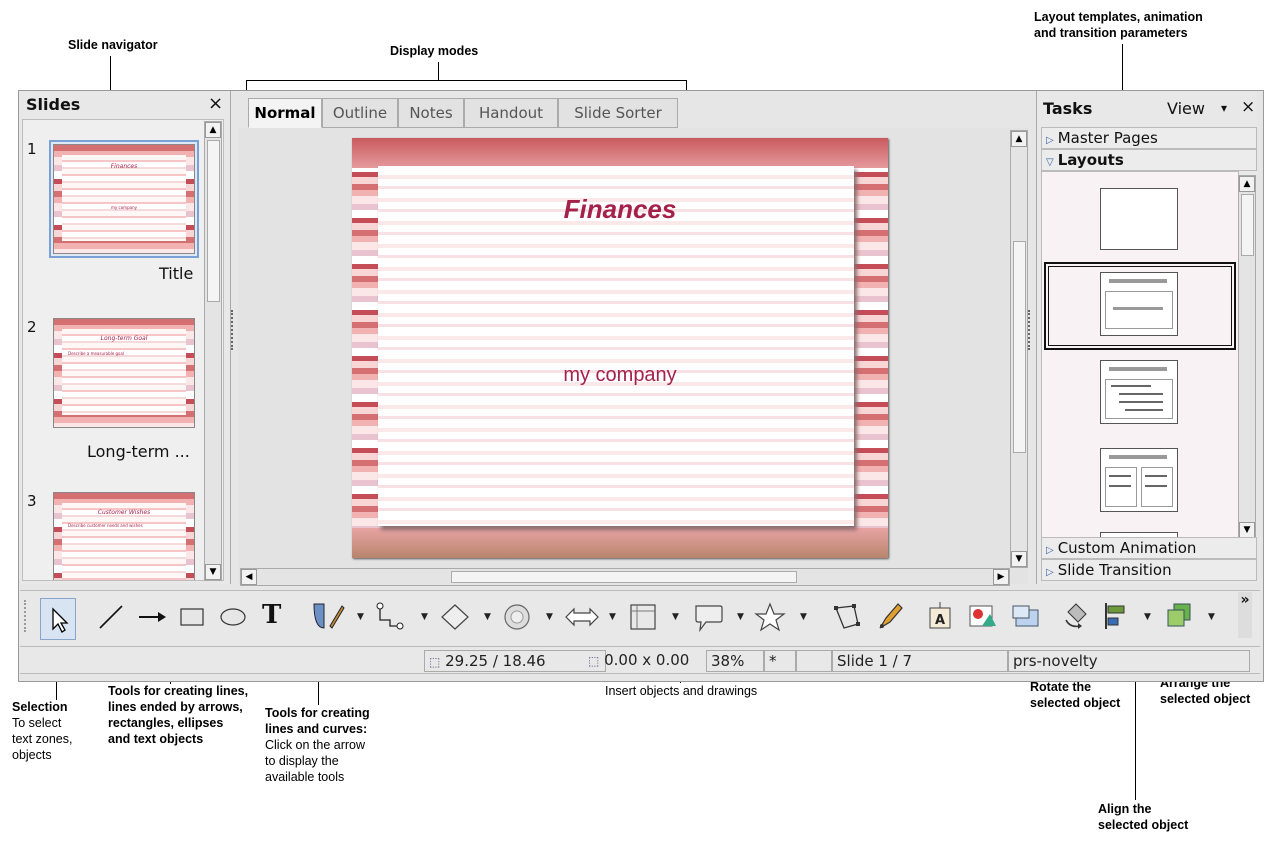  I want to click on flowchart-icon, so click(643, 617).